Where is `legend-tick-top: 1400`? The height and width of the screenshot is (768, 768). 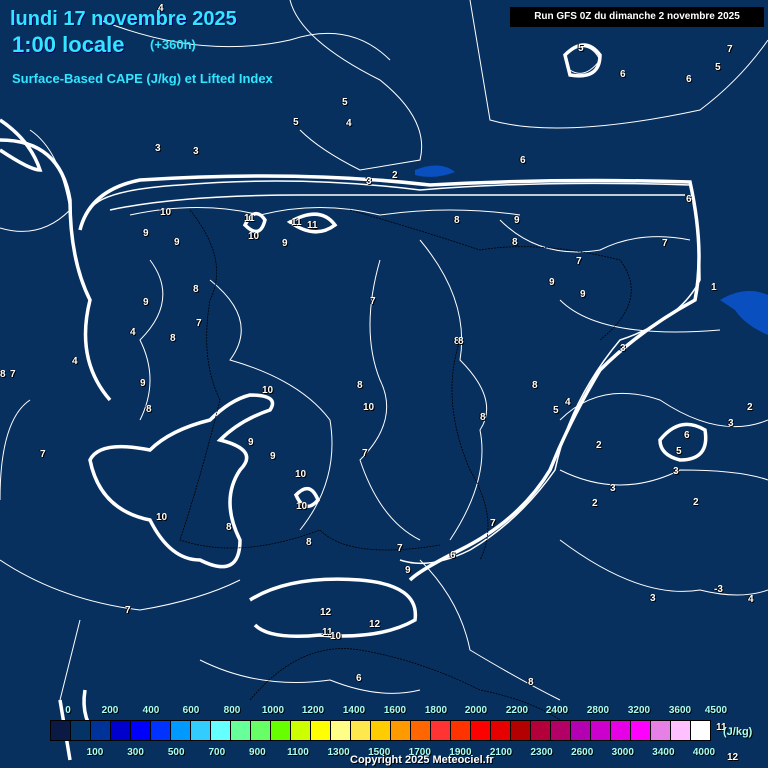 legend-tick-top: 1400 is located at coordinates (354, 710).